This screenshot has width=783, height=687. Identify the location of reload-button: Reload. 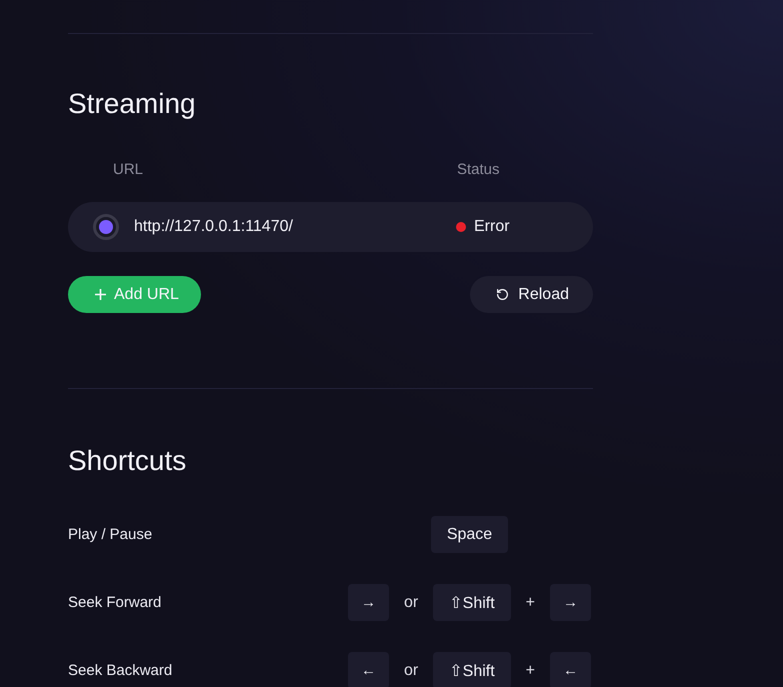
(531, 294).